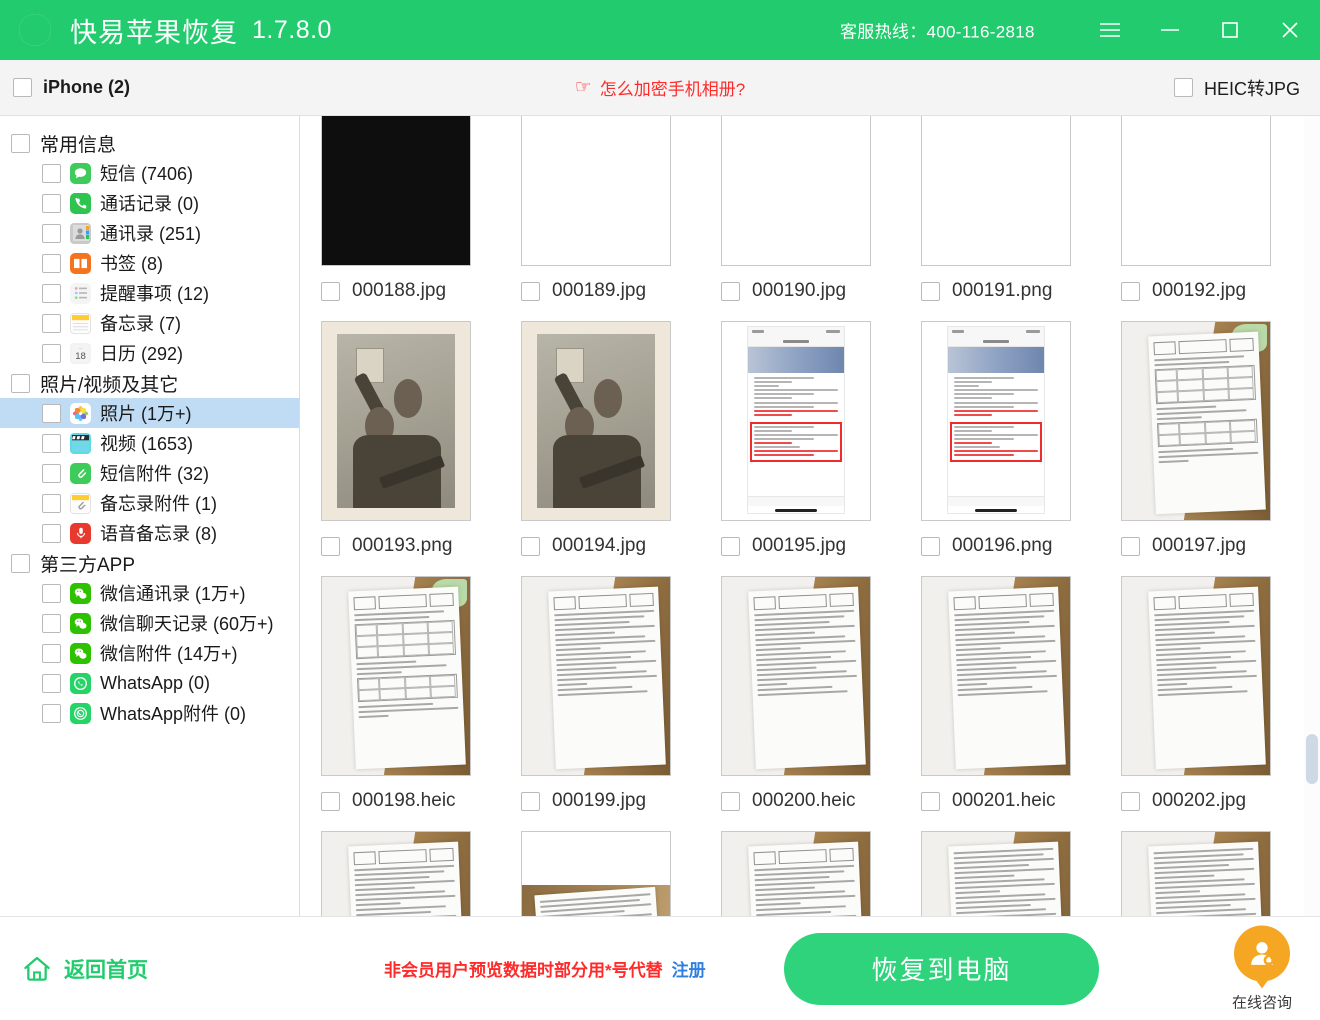 Image resolution: width=1320 pixels, height=1020 pixels. Describe the element at coordinates (149, 173) in the screenshot. I see `sidebar-item-sms: 短信 (7406)` at that location.